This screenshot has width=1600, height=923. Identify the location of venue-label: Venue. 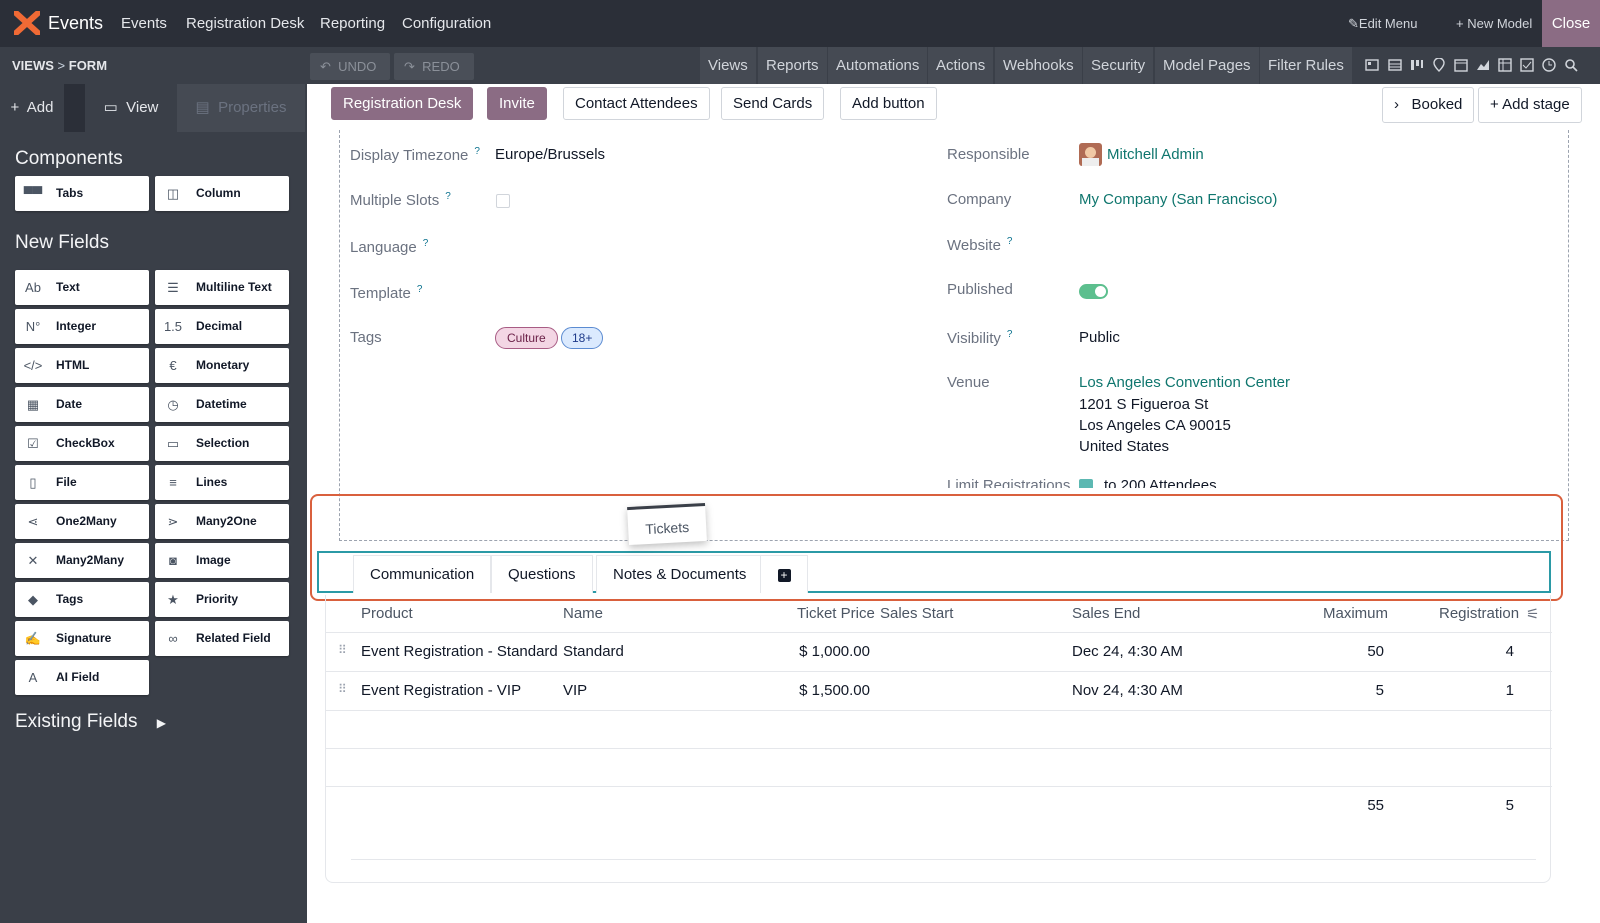
(968, 382).